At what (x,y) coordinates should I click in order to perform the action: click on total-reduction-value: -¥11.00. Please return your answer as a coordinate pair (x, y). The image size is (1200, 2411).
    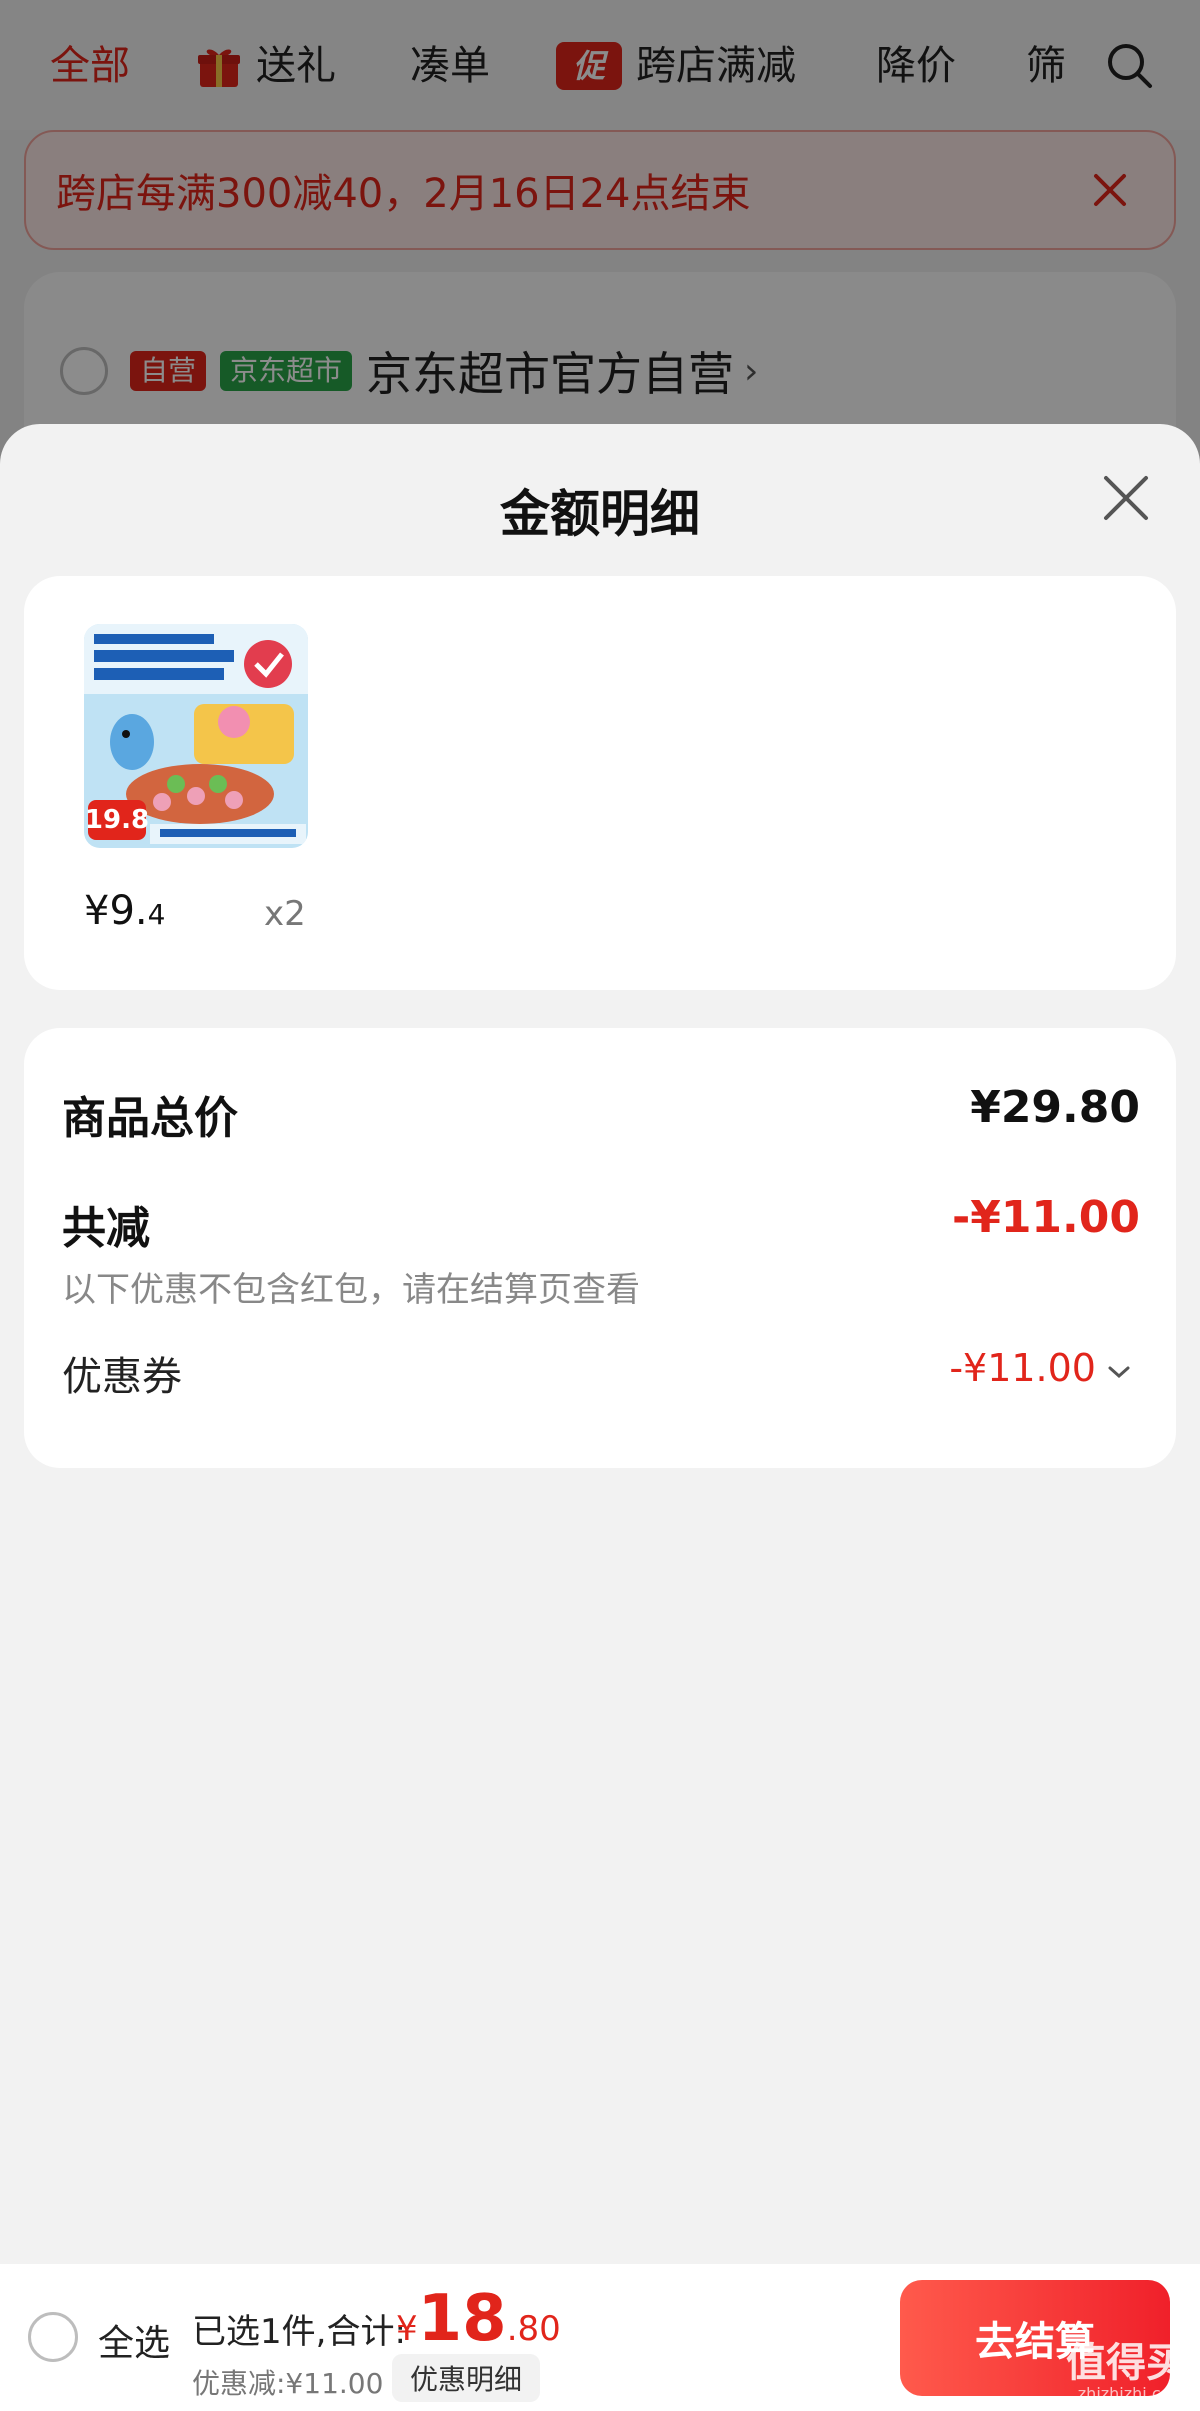
    Looking at the image, I should click on (1045, 1217).